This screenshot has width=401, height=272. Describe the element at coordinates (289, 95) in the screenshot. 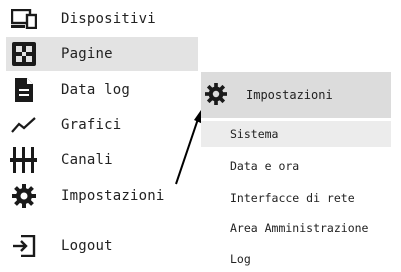

I see `submenu-title: Impostazioni` at that location.